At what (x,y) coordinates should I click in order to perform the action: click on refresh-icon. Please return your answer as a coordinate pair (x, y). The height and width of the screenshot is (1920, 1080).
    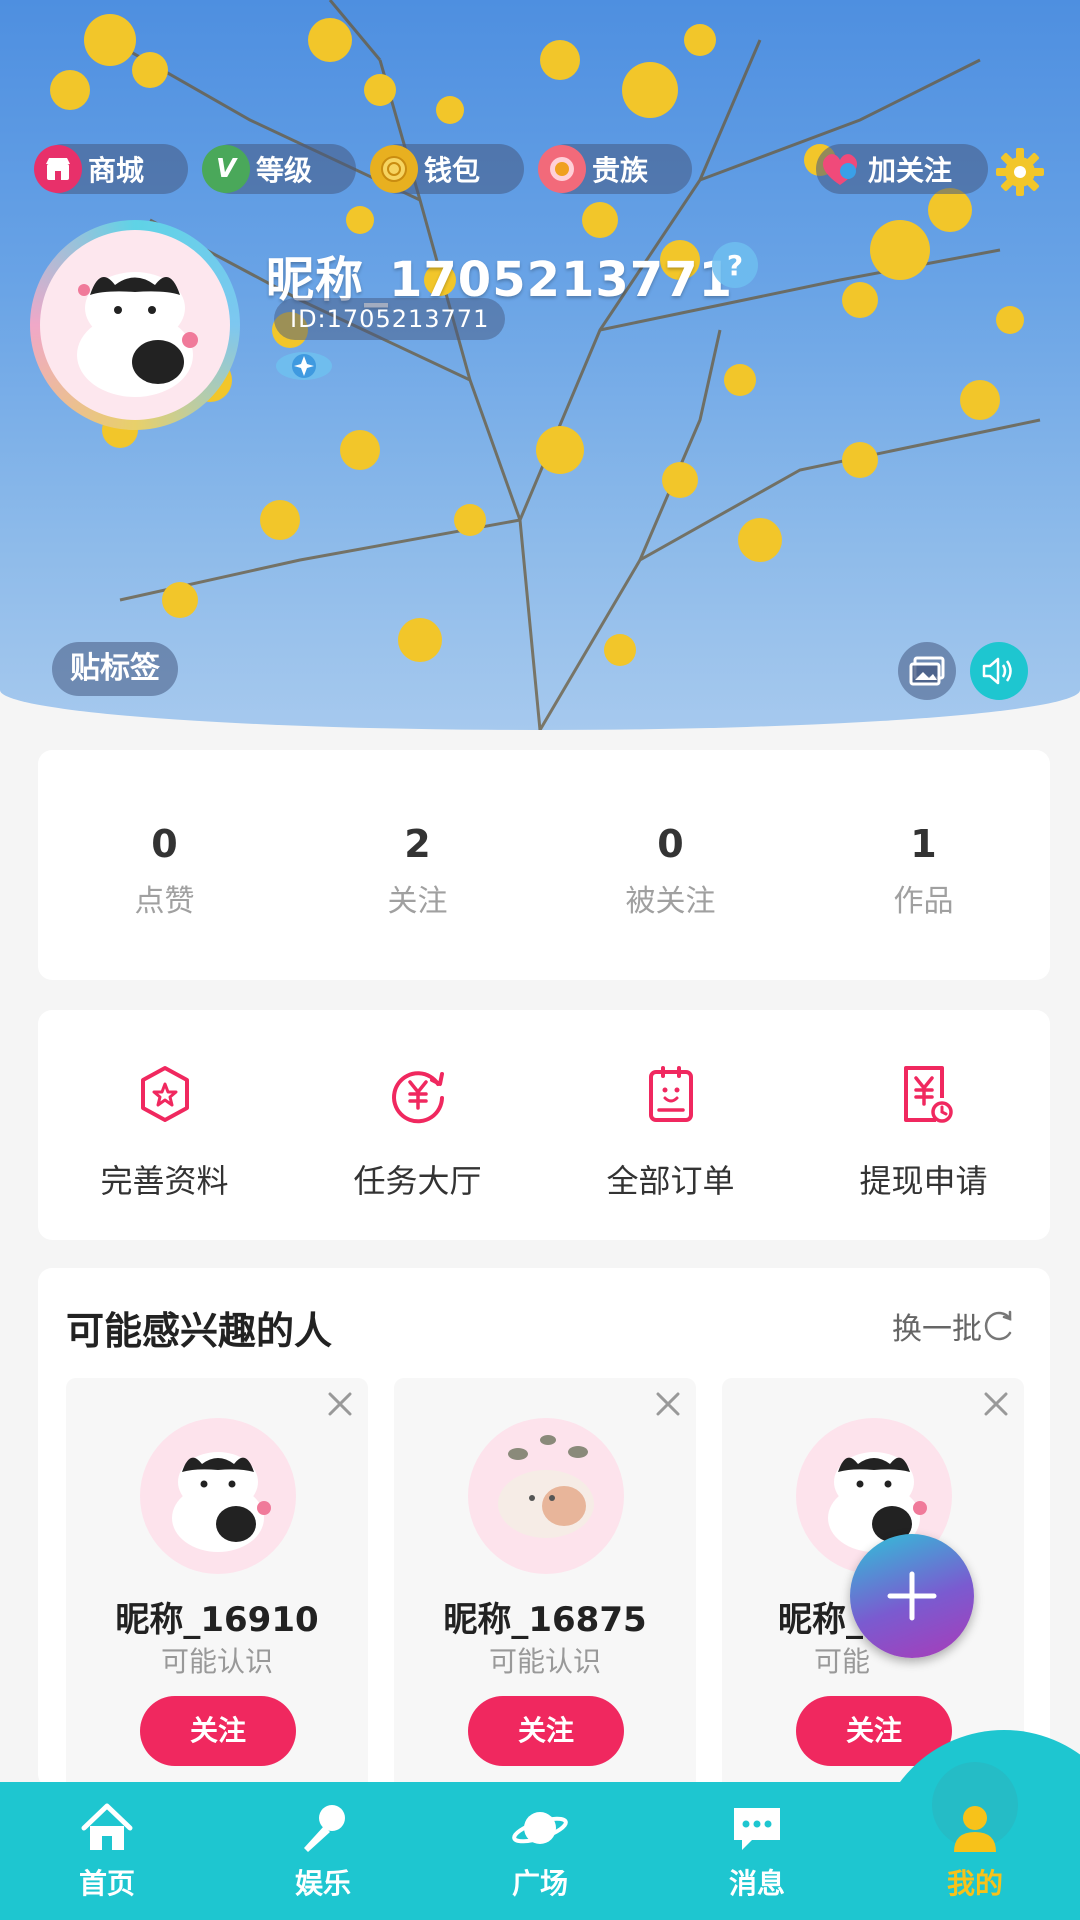
    Looking at the image, I should click on (998, 1325).